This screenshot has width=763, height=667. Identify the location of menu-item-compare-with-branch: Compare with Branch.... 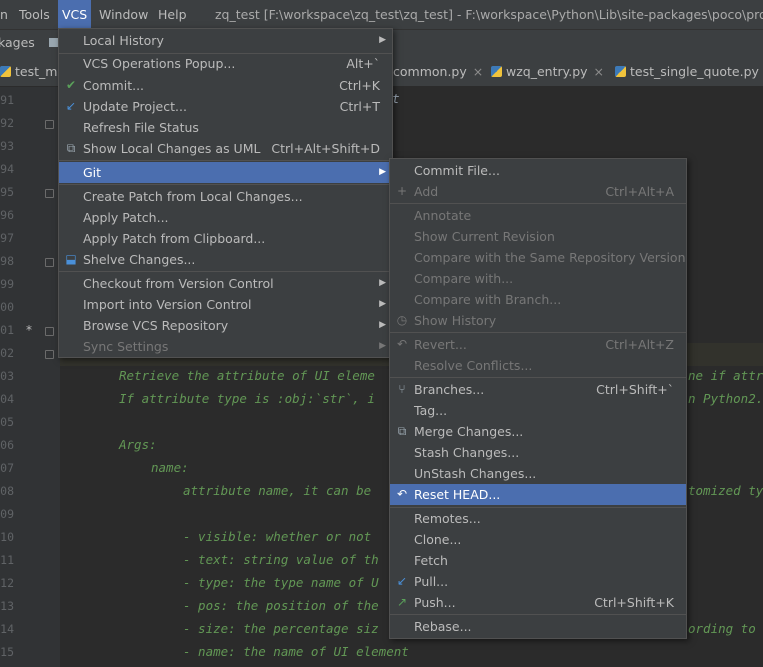
(538, 299).